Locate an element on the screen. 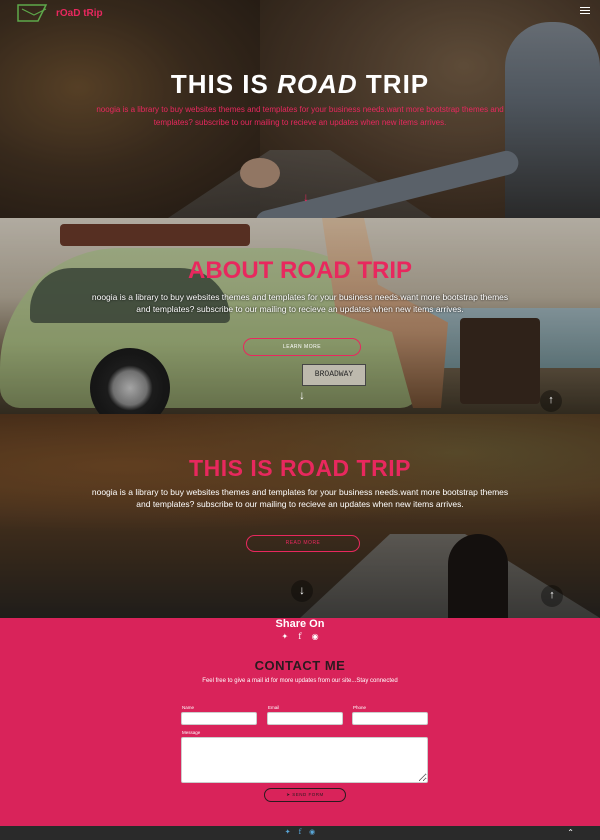 The width and height of the screenshot is (600, 840). name-field is located at coordinates (219, 718).